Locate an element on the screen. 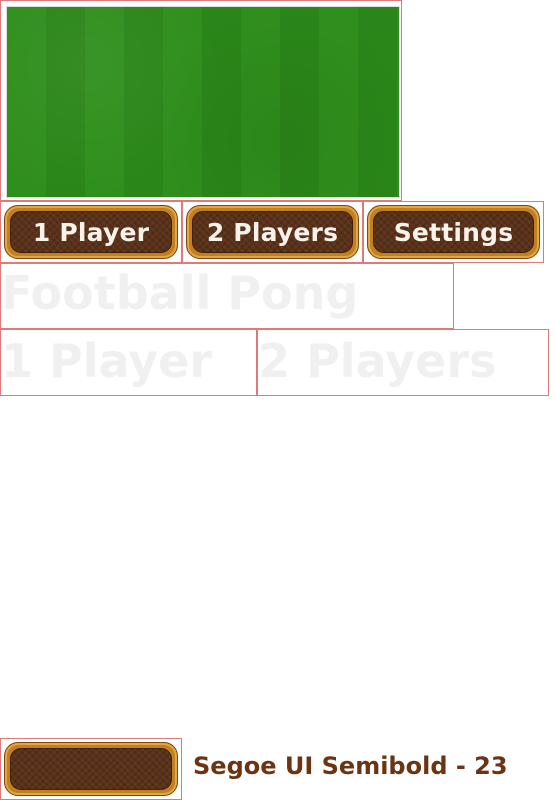 The height and width of the screenshot is (800, 555). one-player-button-face: 1 Player is located at coordinates (91, 232).